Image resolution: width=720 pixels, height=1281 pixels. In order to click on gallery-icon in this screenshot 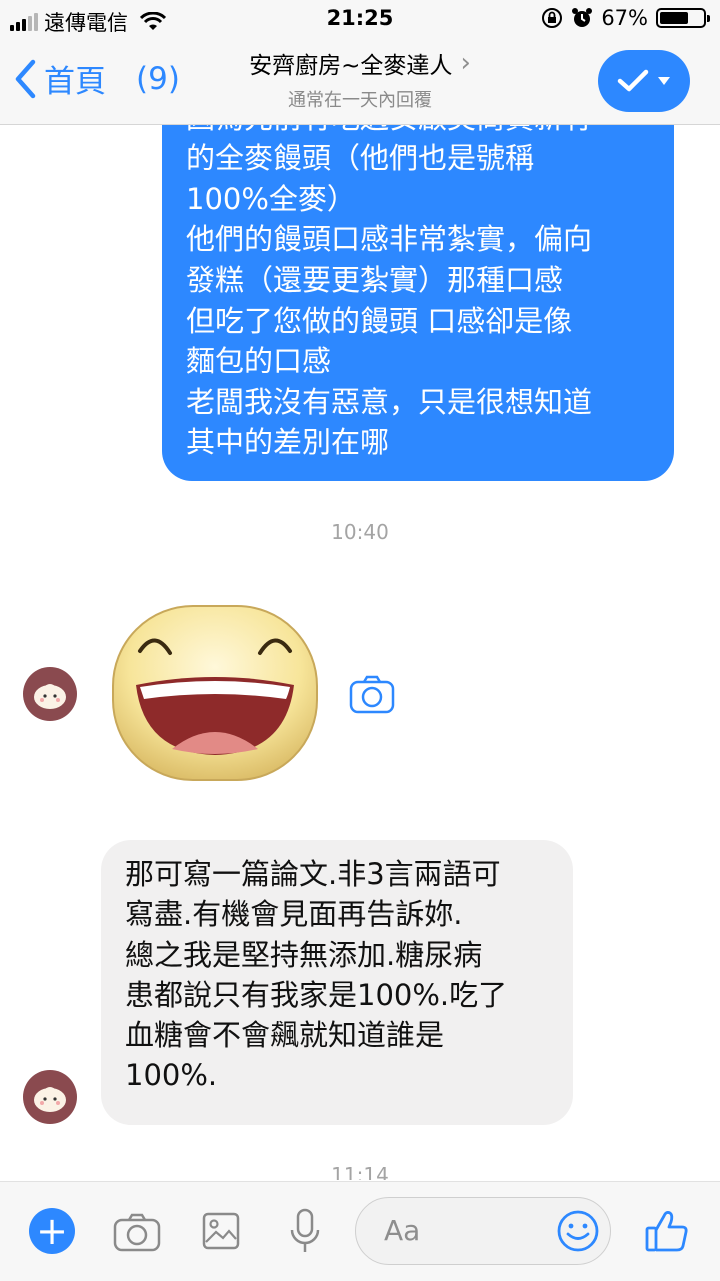, I will do `click(221, 1231)`.